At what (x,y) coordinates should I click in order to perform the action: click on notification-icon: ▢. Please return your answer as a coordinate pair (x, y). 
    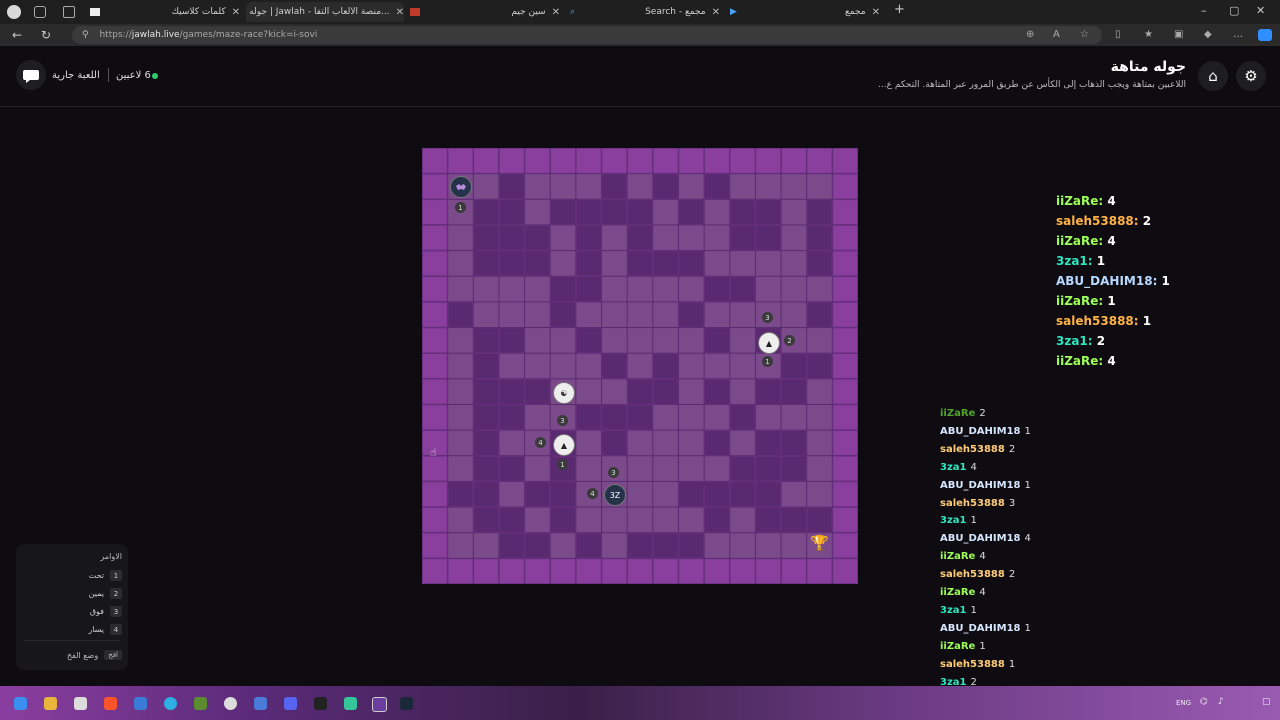
    Looking at the image, I should click on (1266, 702).